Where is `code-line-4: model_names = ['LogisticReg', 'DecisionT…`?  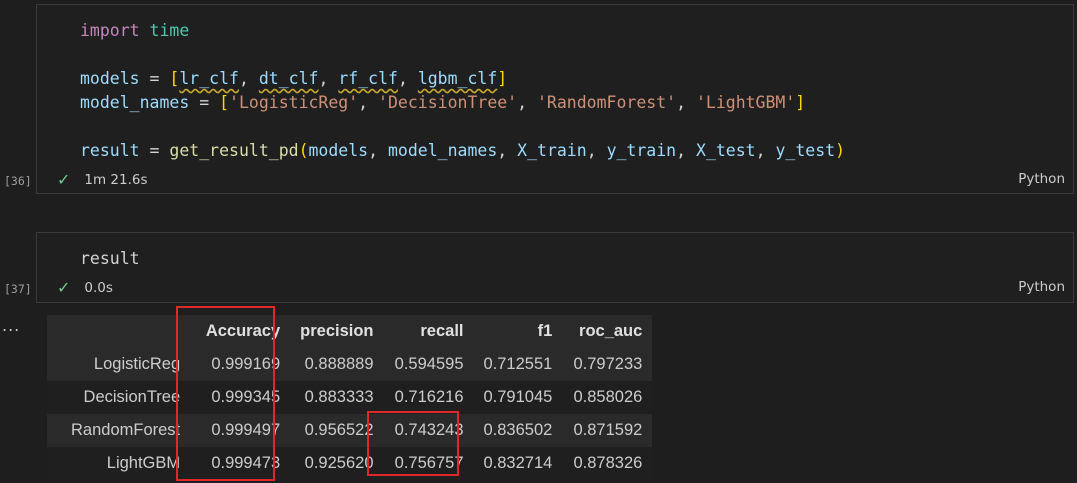
code-line-4: model_names = ['LogisticReg', 'DecisionT… is located at coordinates (442, 103).